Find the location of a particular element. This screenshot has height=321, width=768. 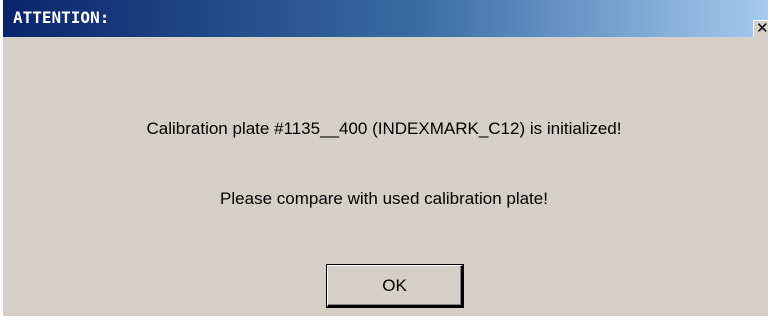

window-left-edge is located at coordinates (1, 158).